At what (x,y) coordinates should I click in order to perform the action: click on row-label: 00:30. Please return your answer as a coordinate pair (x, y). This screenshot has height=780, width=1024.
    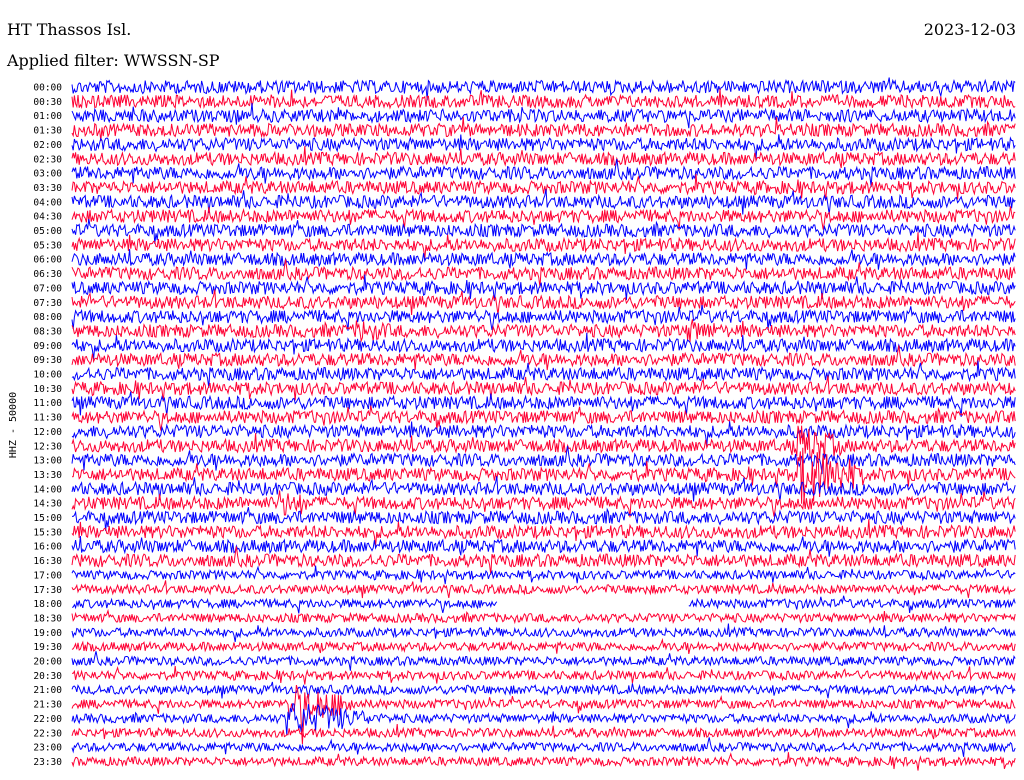
    Looking at the image, I should click on (47, 102).